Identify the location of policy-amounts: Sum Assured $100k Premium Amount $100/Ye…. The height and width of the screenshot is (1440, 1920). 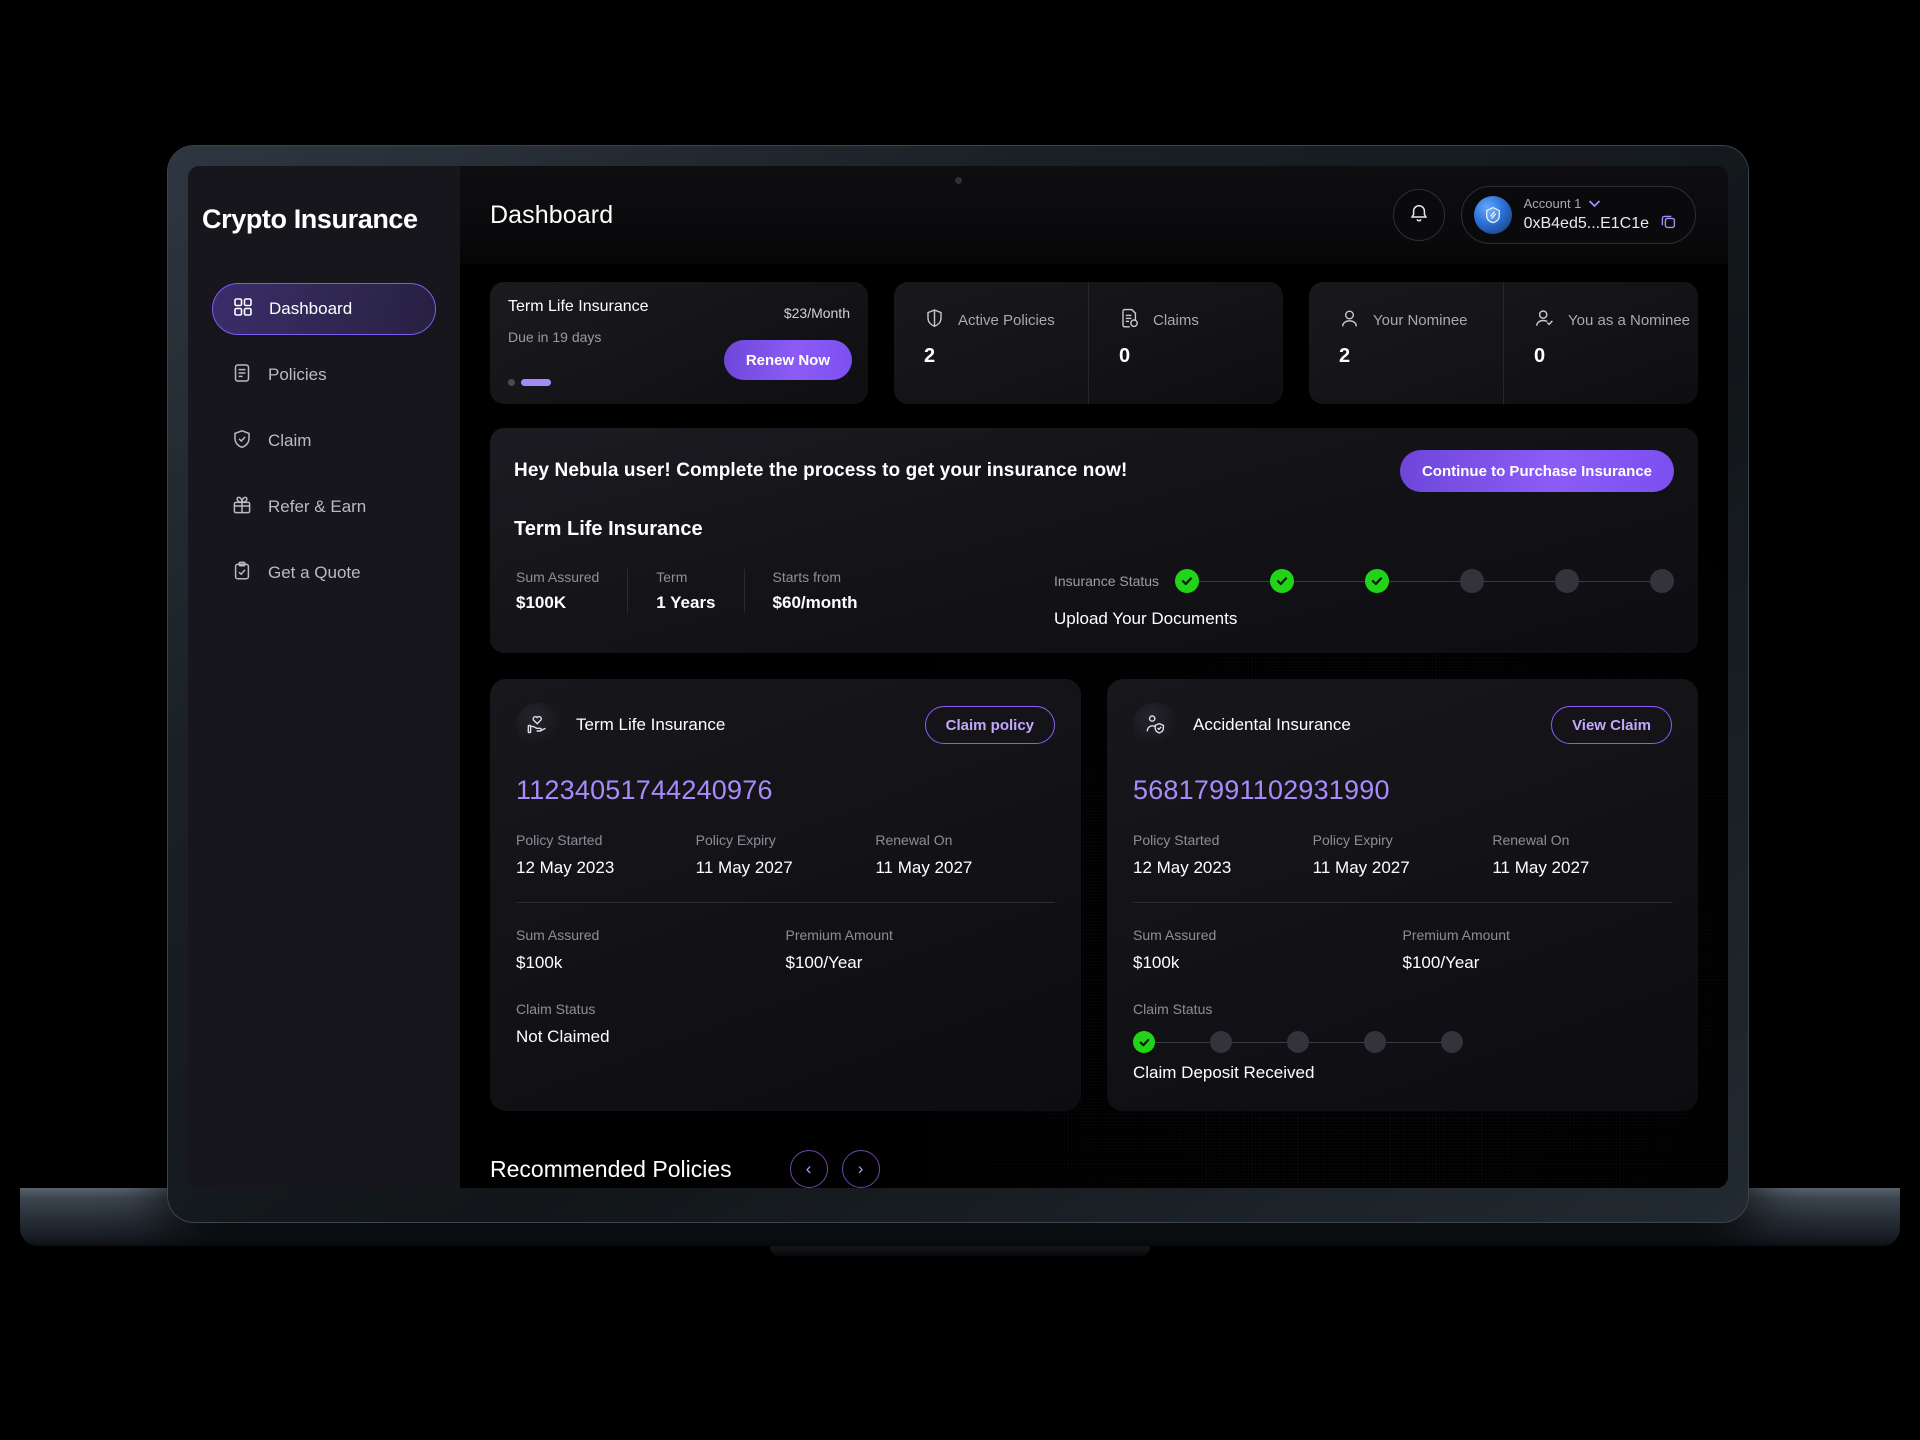
(785, 950).